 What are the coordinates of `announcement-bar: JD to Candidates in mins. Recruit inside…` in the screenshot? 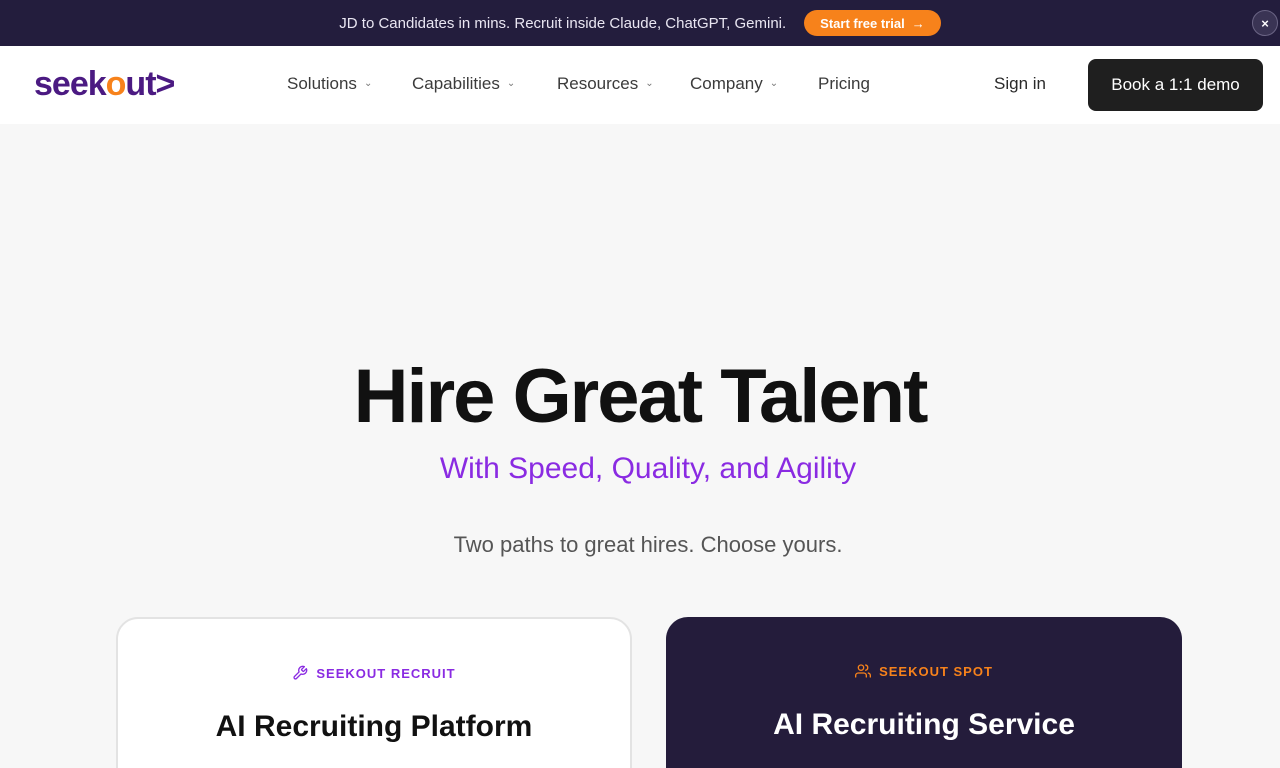 It's located at (640, 23).